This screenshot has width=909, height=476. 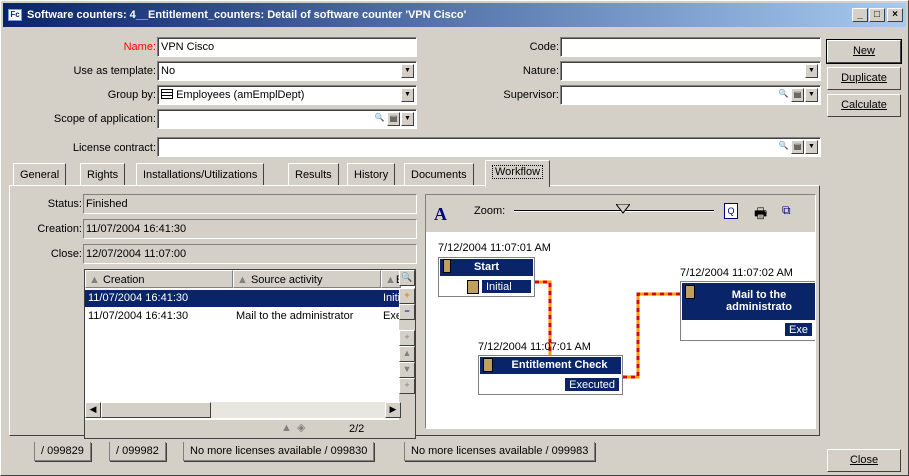 What do you see at coordinates (301, 427) in the screenshot?
I see `eraser-icon: ◈` at bounding box center [301, 427].